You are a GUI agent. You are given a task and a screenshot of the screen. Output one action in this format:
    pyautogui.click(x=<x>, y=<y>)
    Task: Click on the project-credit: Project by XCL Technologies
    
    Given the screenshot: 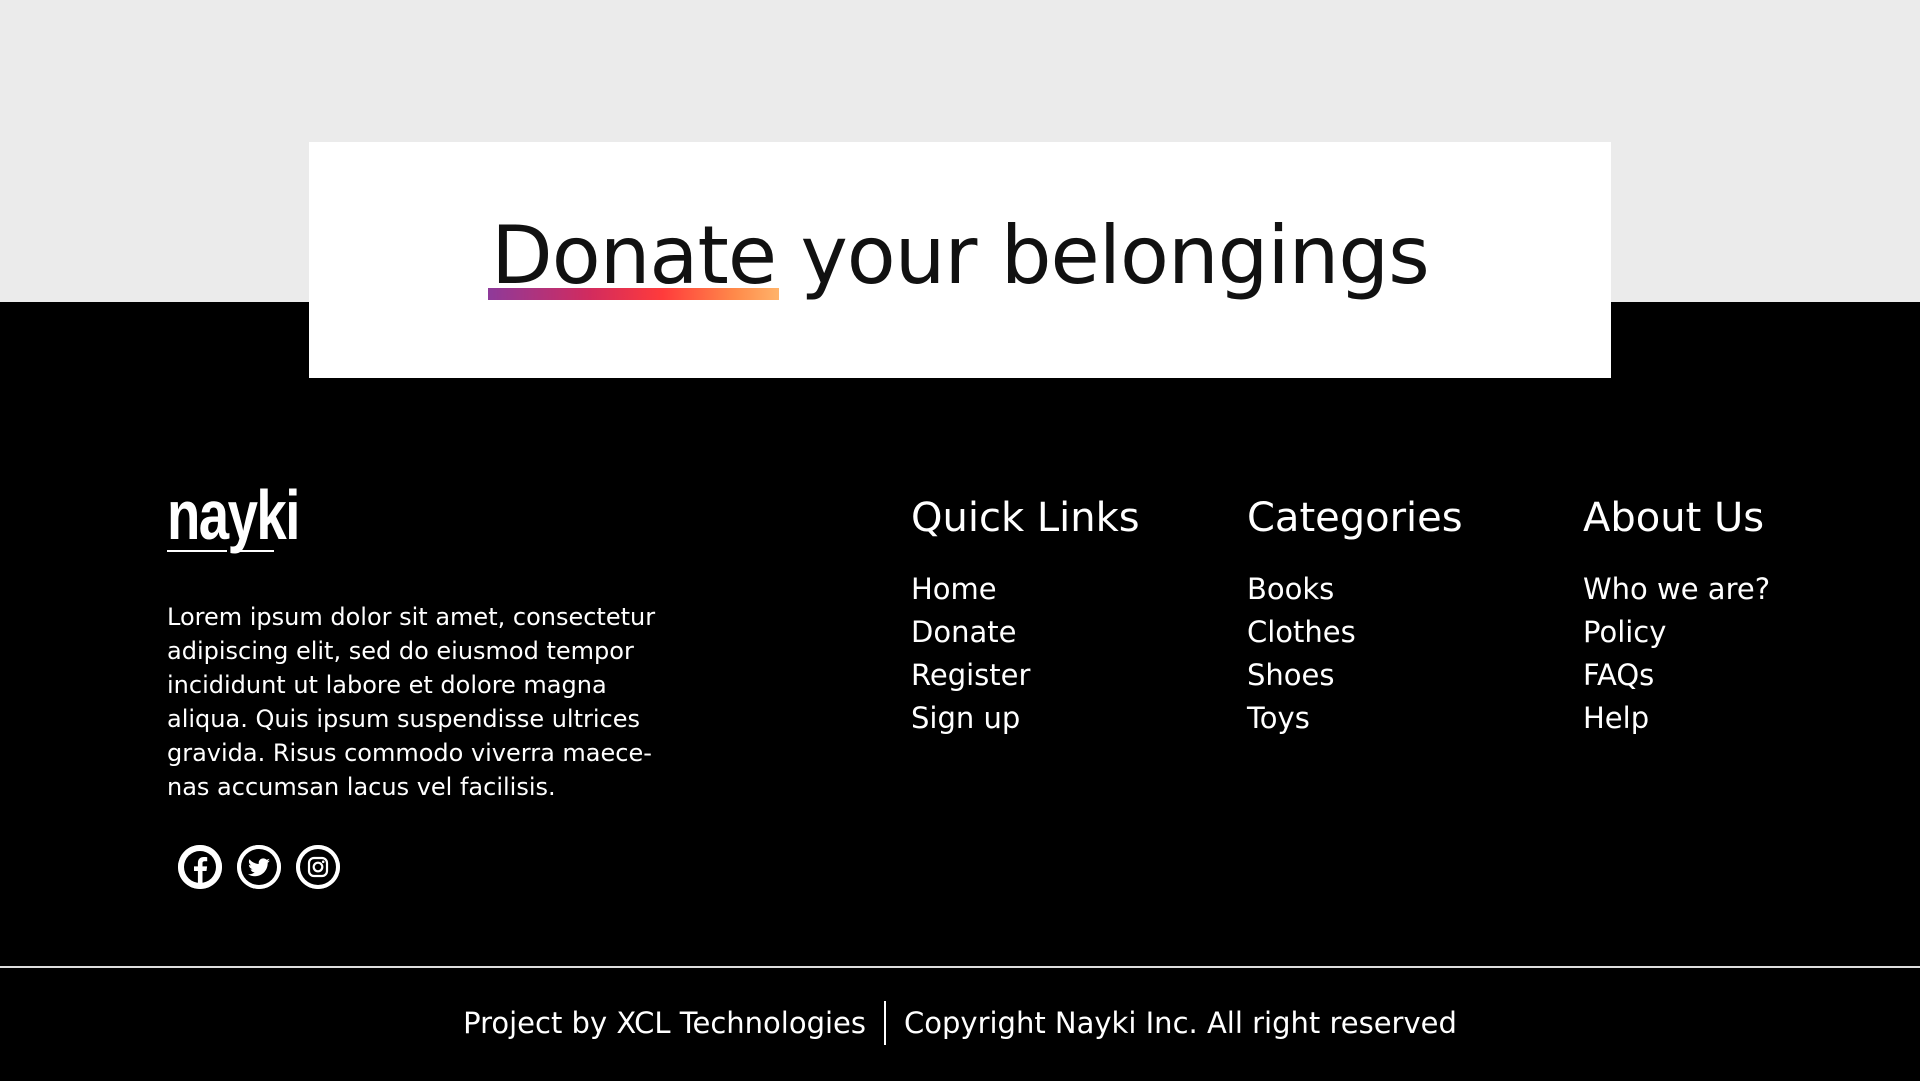 What is the action you would take?
    pyautogui.click(x=665, y=1023)
    